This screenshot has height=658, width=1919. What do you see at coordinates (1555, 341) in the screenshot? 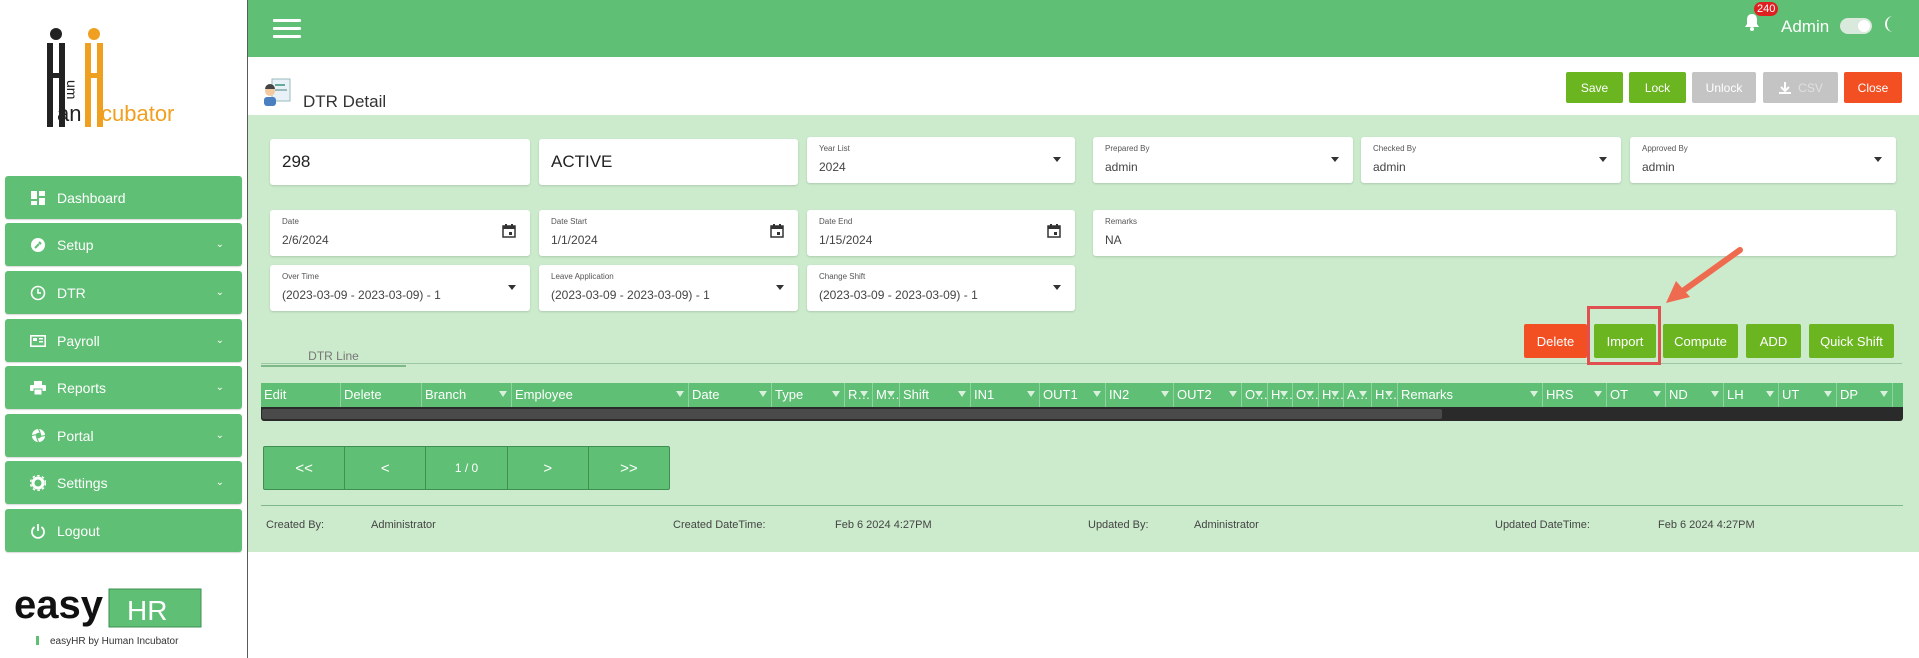
I see `delete-button: Delete` at bounding box center [1555, 341].